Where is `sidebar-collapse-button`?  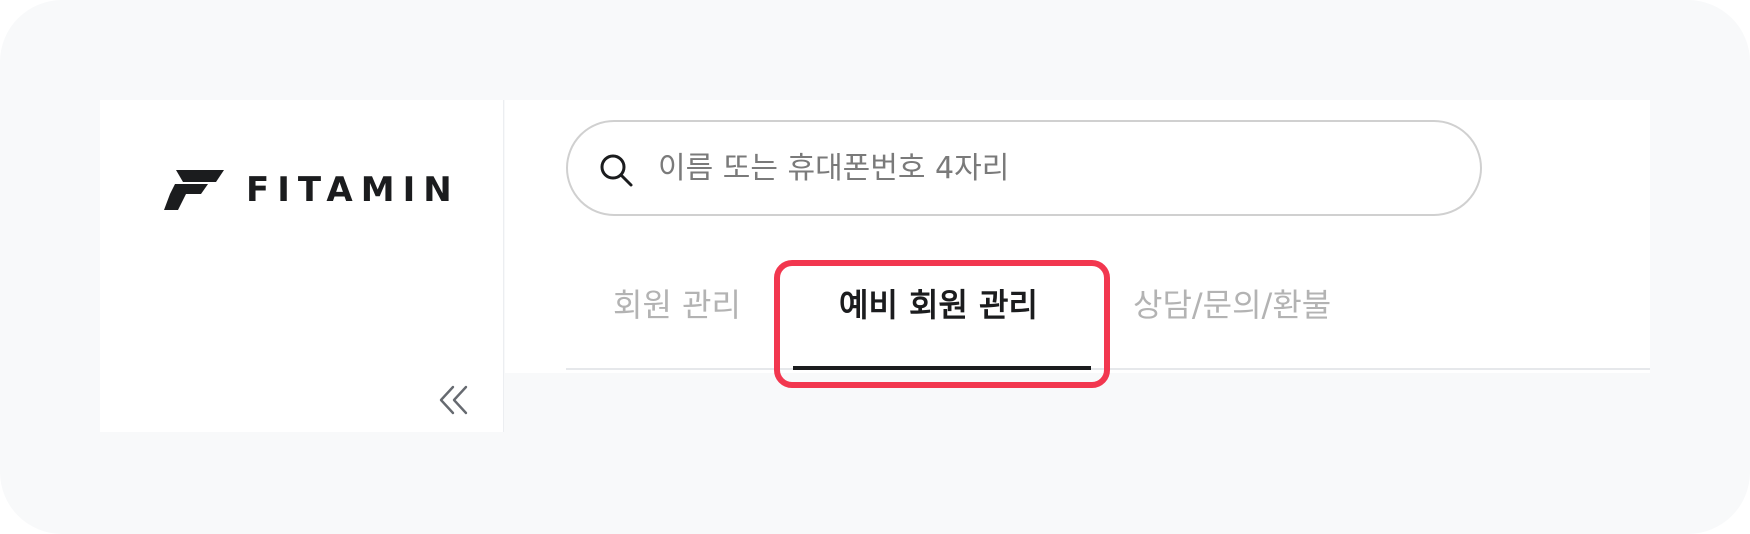
sidebar-collapse-button is located at coordinates (454, 400).